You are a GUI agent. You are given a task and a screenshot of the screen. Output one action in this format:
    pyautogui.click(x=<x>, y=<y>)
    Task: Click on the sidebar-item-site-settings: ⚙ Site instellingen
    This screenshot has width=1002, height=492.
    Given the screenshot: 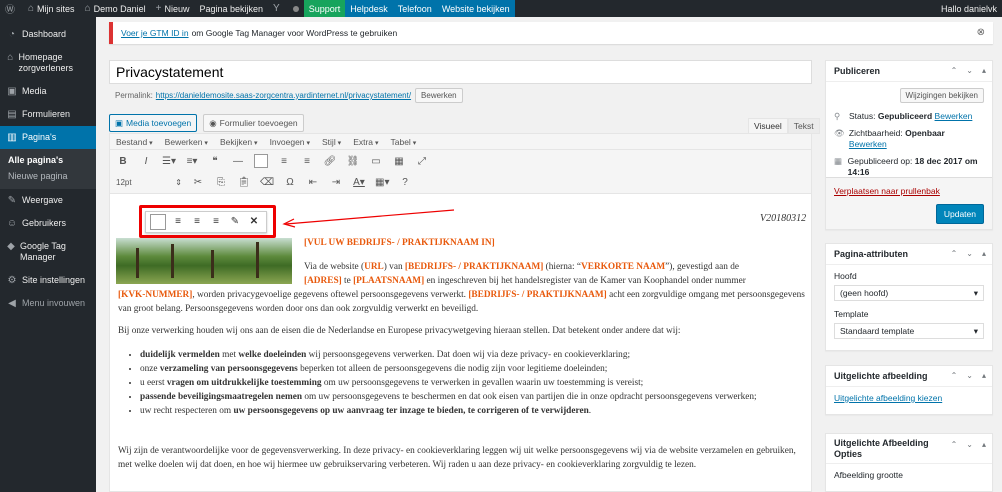 What is the action you would take?
    pyautogui.click(x=48, y=280)
    